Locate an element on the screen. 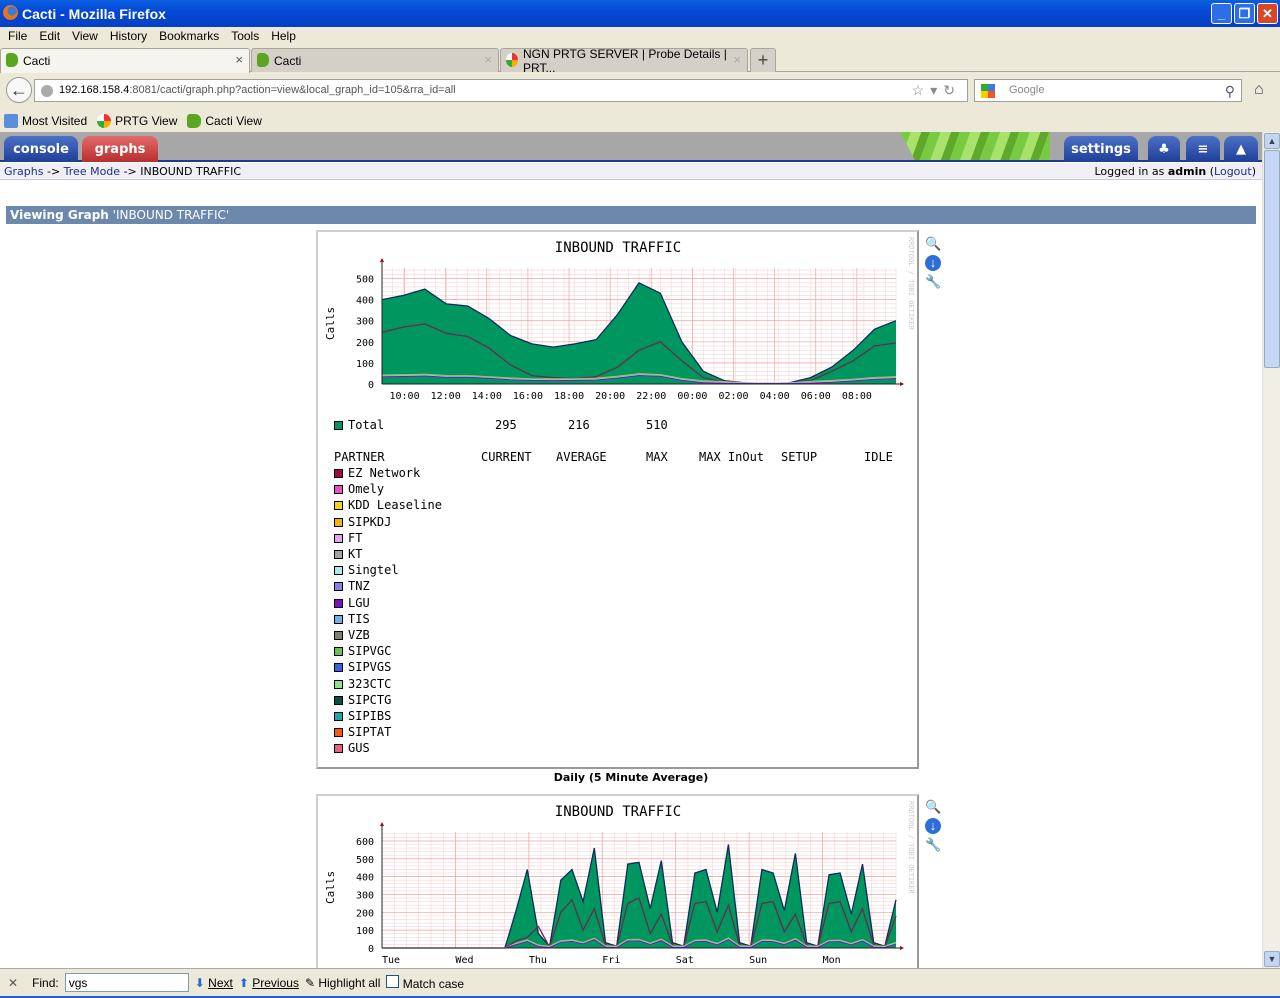  find-input is located at coordinates (126, 982).